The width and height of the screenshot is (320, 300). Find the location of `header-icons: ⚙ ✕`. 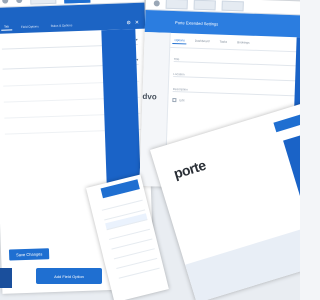

header-icons: ⚙ ✕ is located at coordinates (132, 23).